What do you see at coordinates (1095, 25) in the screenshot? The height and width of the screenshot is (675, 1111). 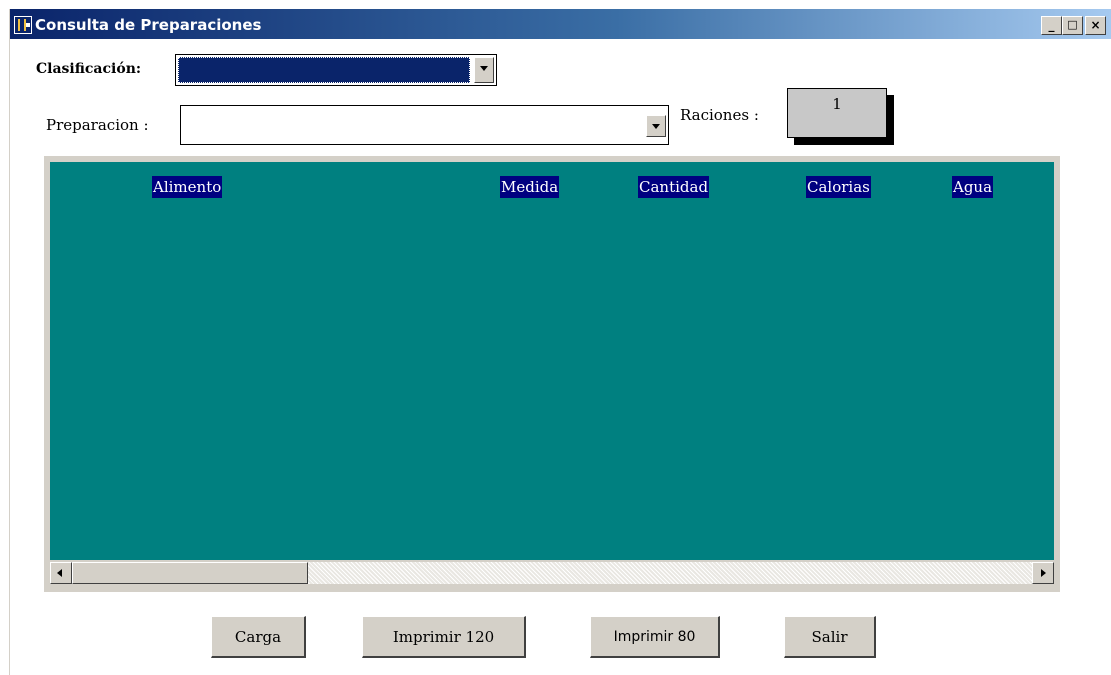 I see `close-button: ×` at bounding box center [1095, 25].